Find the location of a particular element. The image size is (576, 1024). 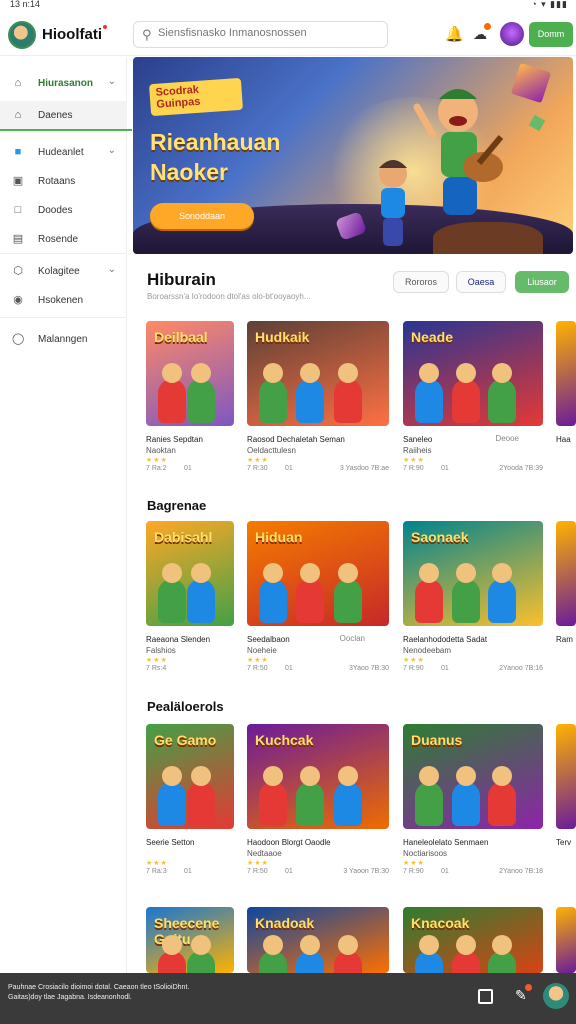

sidebar-item-hsokenen: ◉ Hsokenen is located at coordinates (63, 300).